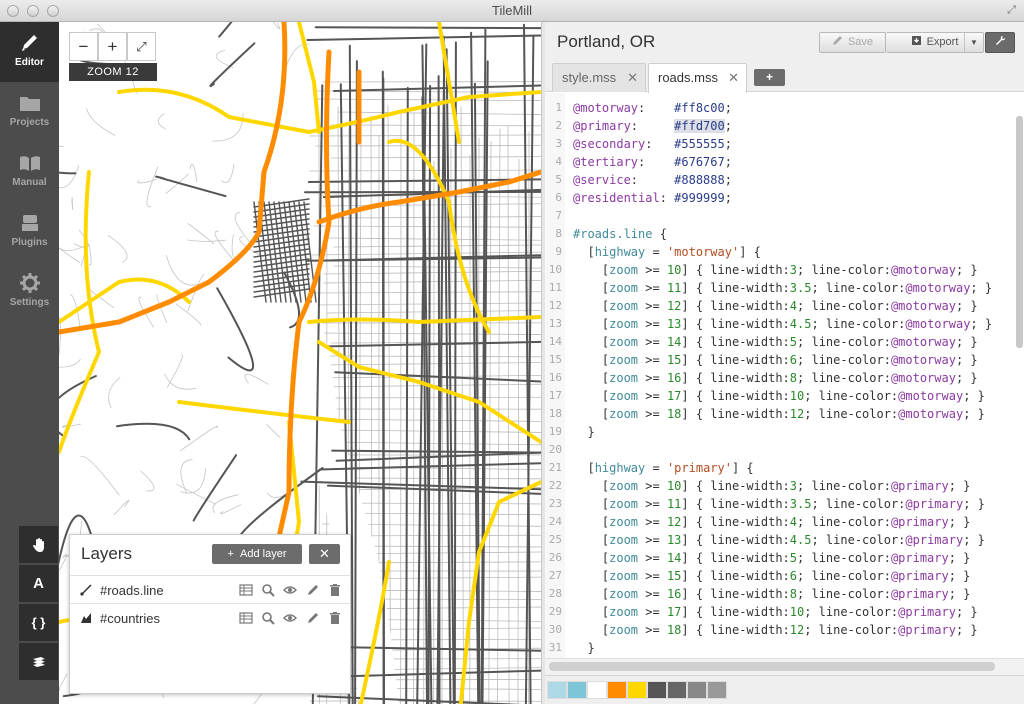 Image resolution: width=1024 pixels, height=704 pixels. What do you see at coordinates (130, 618) in the screenshot?
I see `layer-name: #countries` at bounding box center [130, 618].